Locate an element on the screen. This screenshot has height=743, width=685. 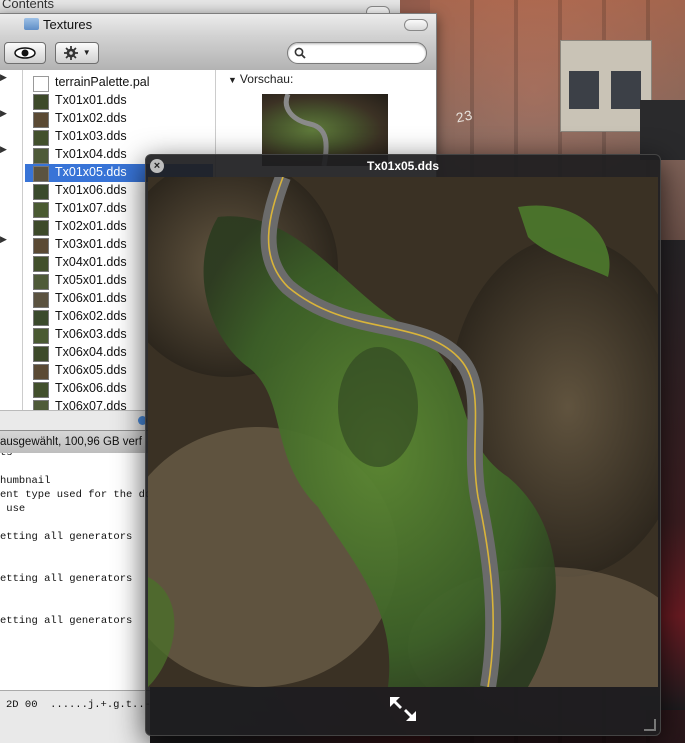
file-name: Tx06x05.dds is located at coordinates (91, 370).